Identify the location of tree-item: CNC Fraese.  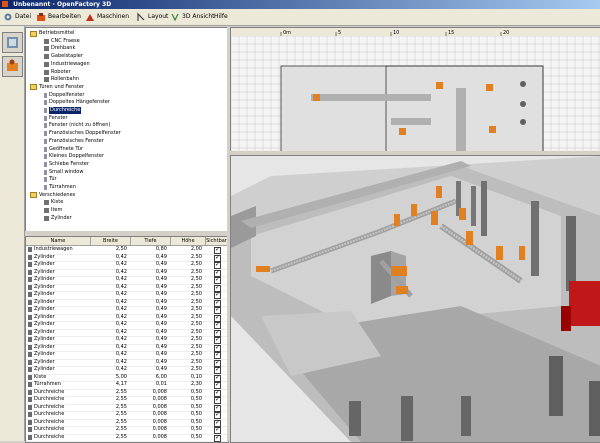
(62, 41).